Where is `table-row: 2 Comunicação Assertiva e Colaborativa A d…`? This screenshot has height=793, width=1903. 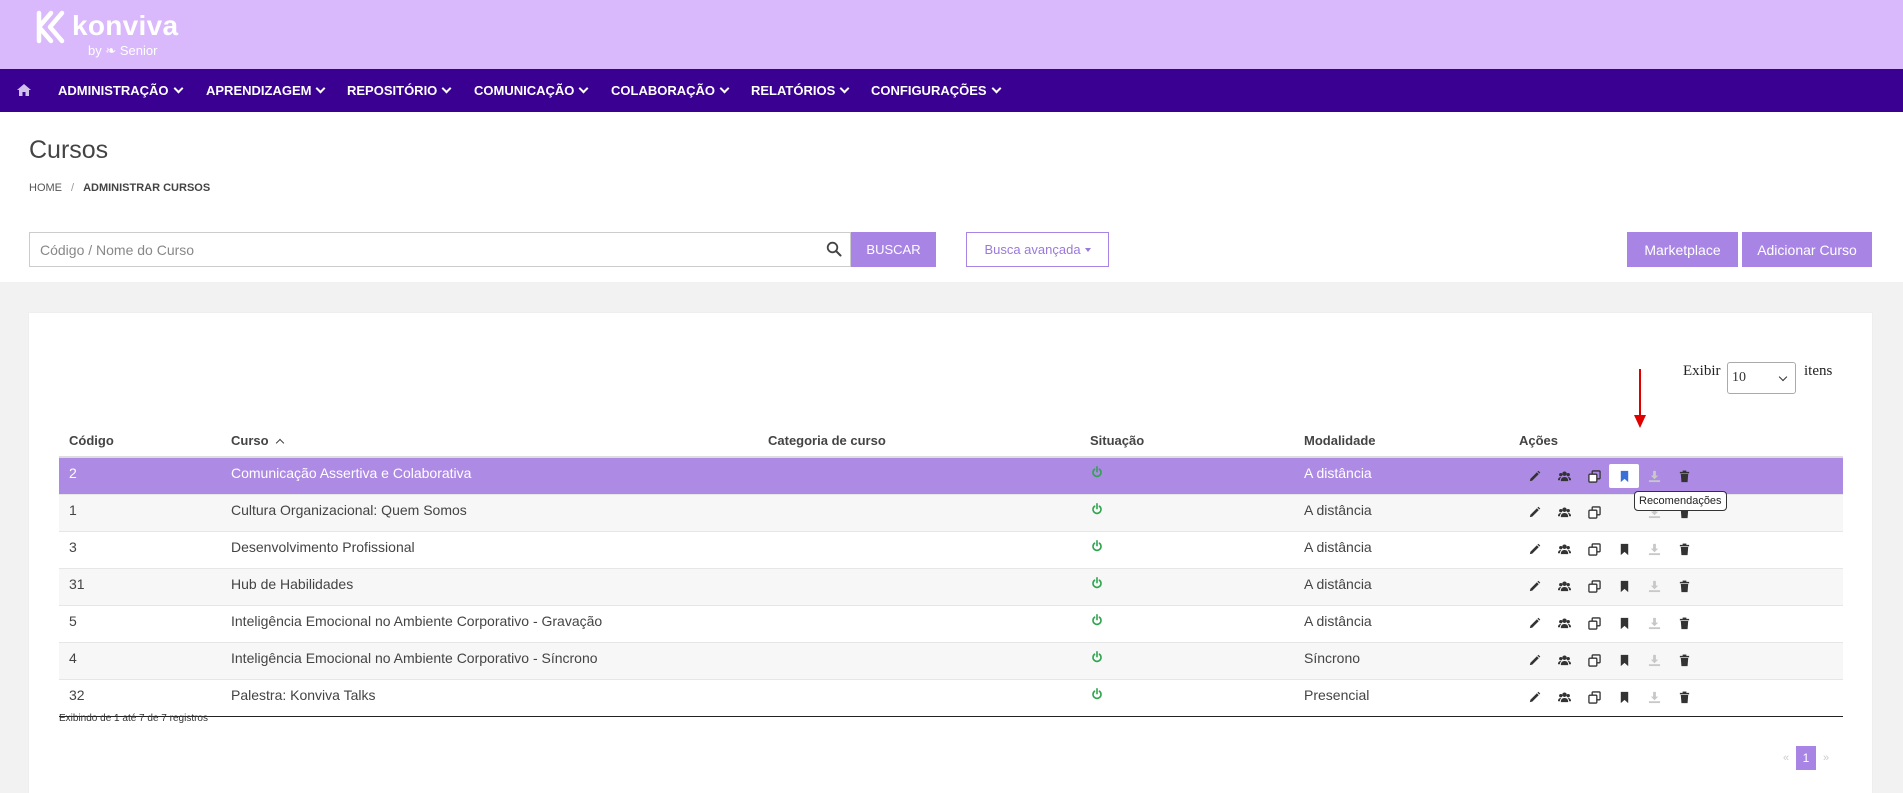
table-row: 2 Comunicação Assertiva e Colaborativa A d… is located at coordinates (951, 476).